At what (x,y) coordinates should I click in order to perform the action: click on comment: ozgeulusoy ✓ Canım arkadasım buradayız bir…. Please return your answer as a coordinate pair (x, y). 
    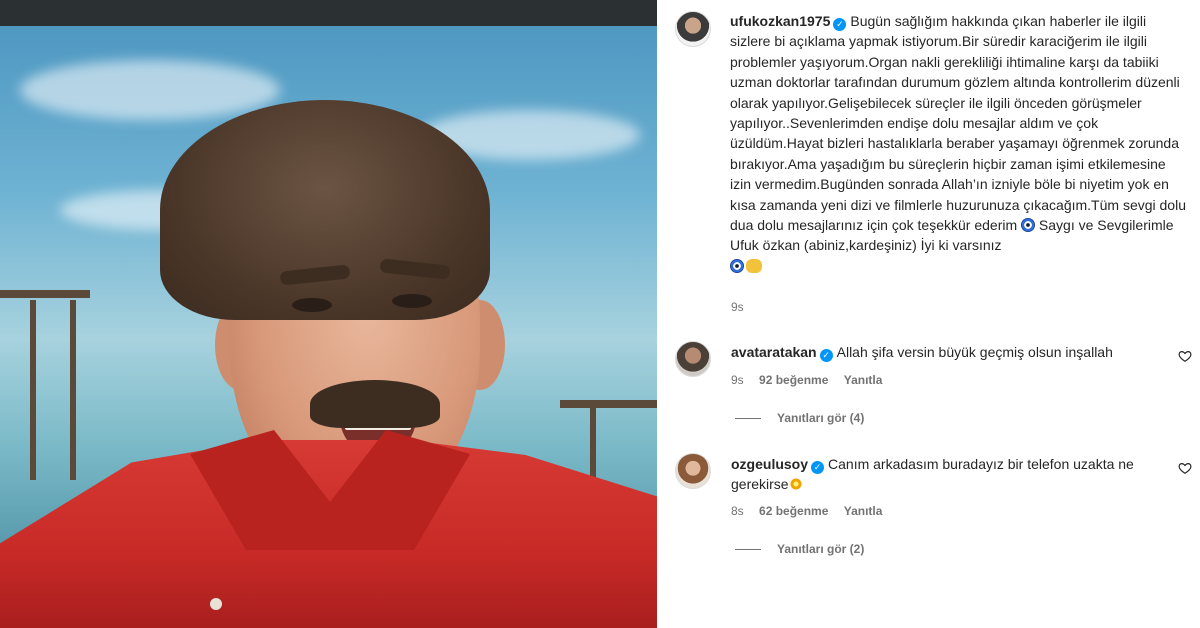
    Looking at the image, I should click on (941, 474).